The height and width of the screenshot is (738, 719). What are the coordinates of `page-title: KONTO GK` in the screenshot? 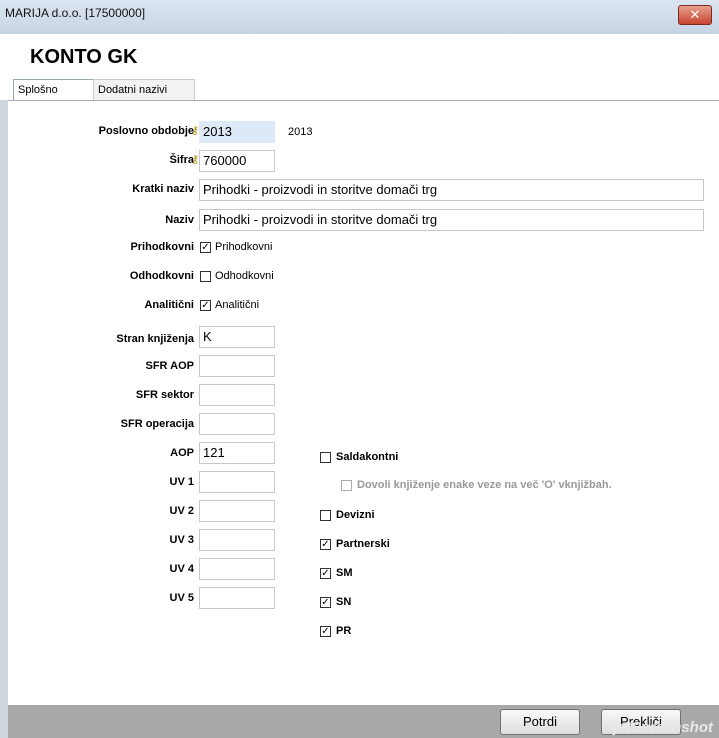 It's located at (84, 57).